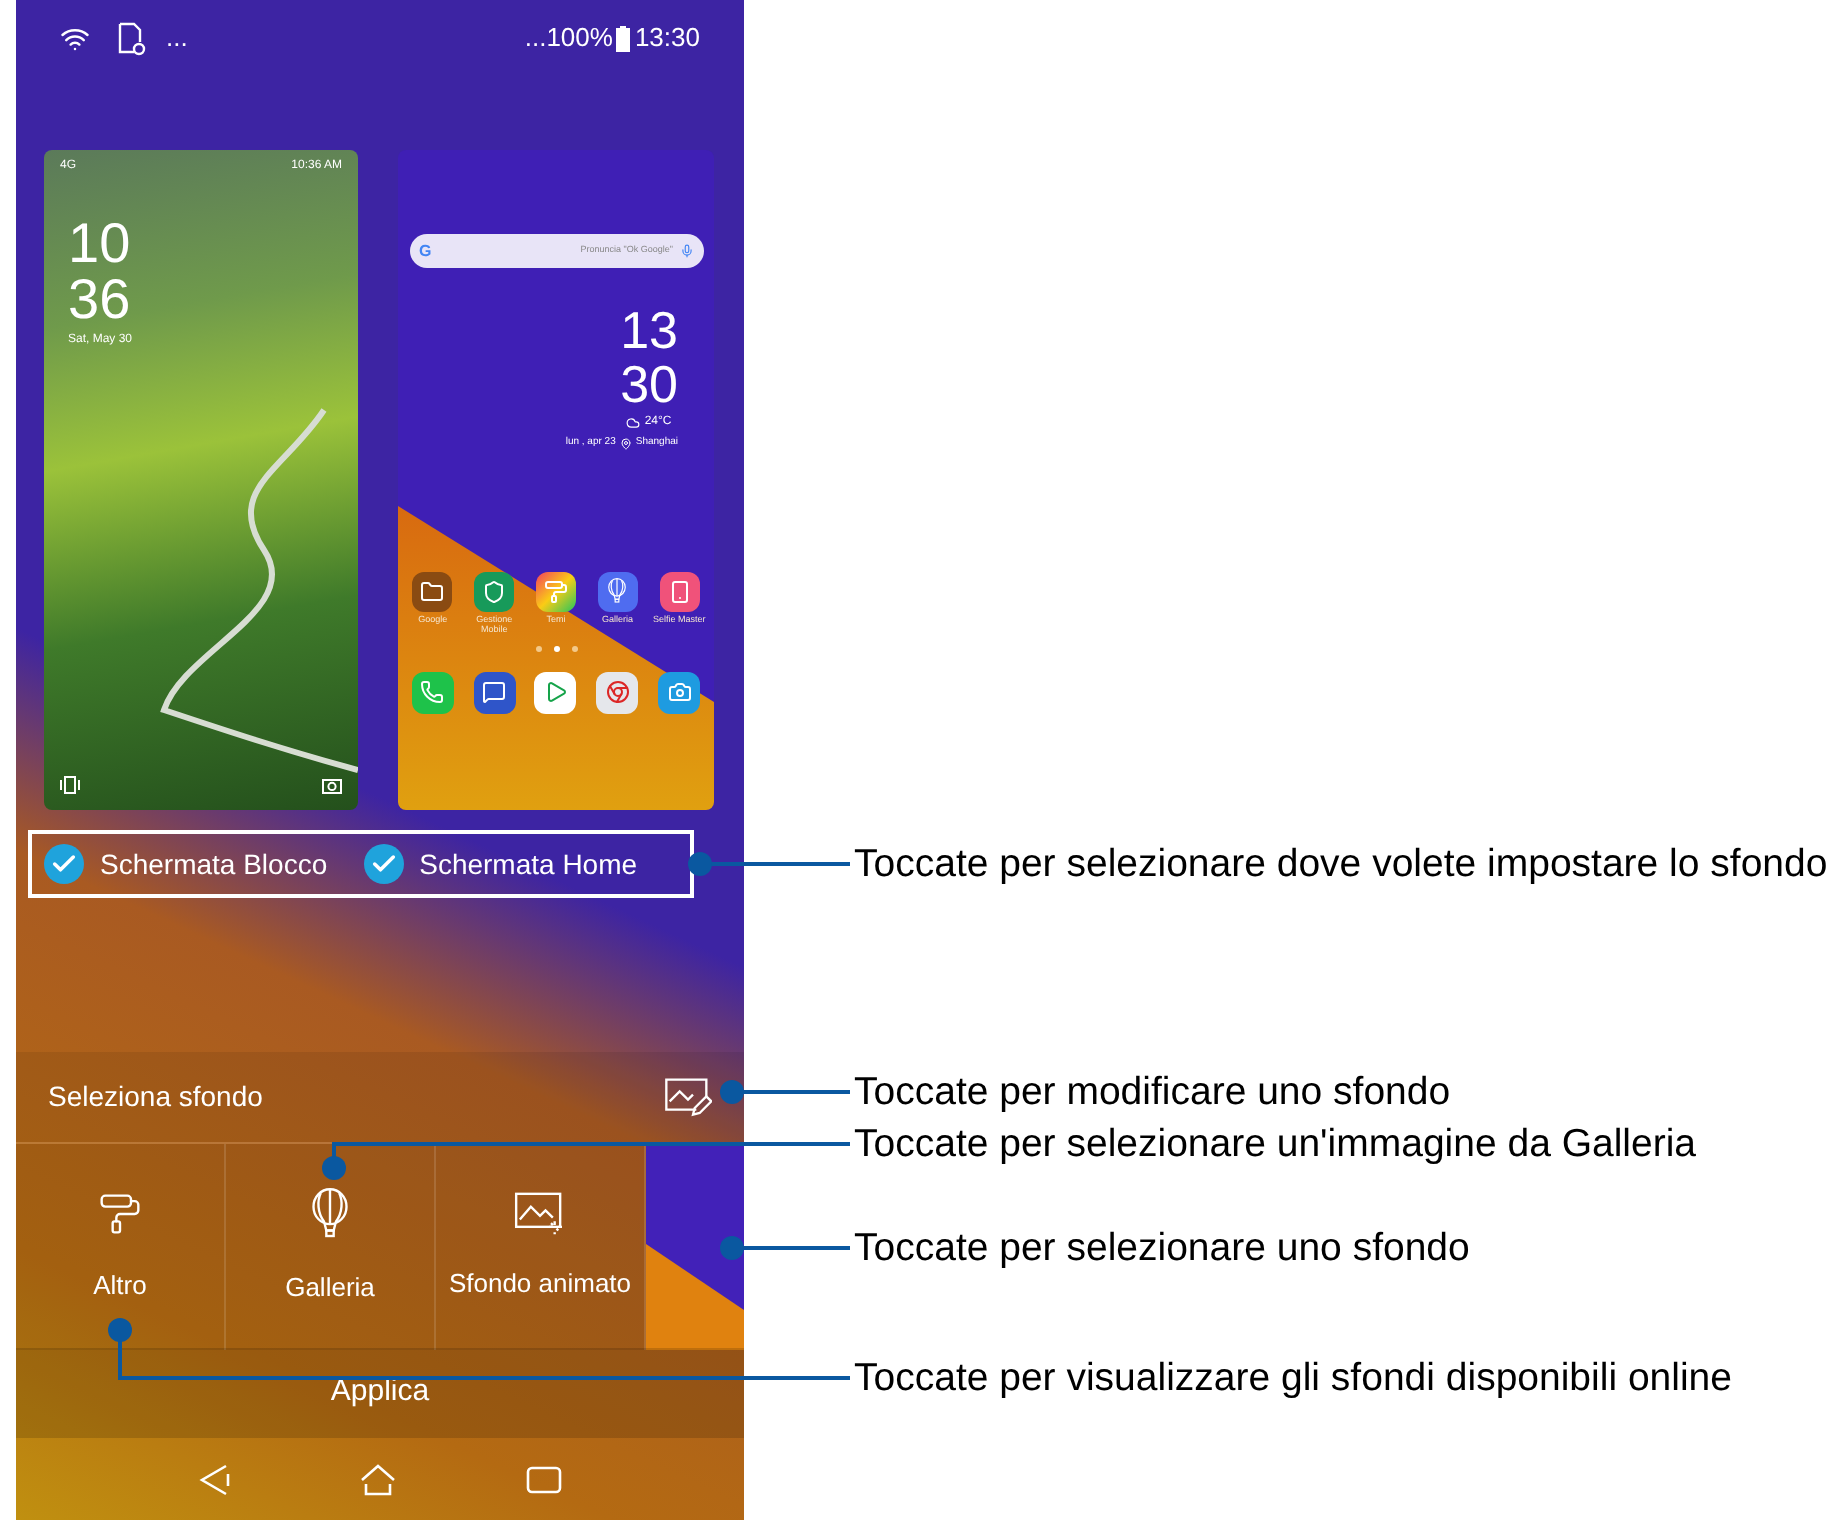 The image size is (1840, 1520). I want to click on target-checkbox-option: Schermata Blocco, so click(192, 864).